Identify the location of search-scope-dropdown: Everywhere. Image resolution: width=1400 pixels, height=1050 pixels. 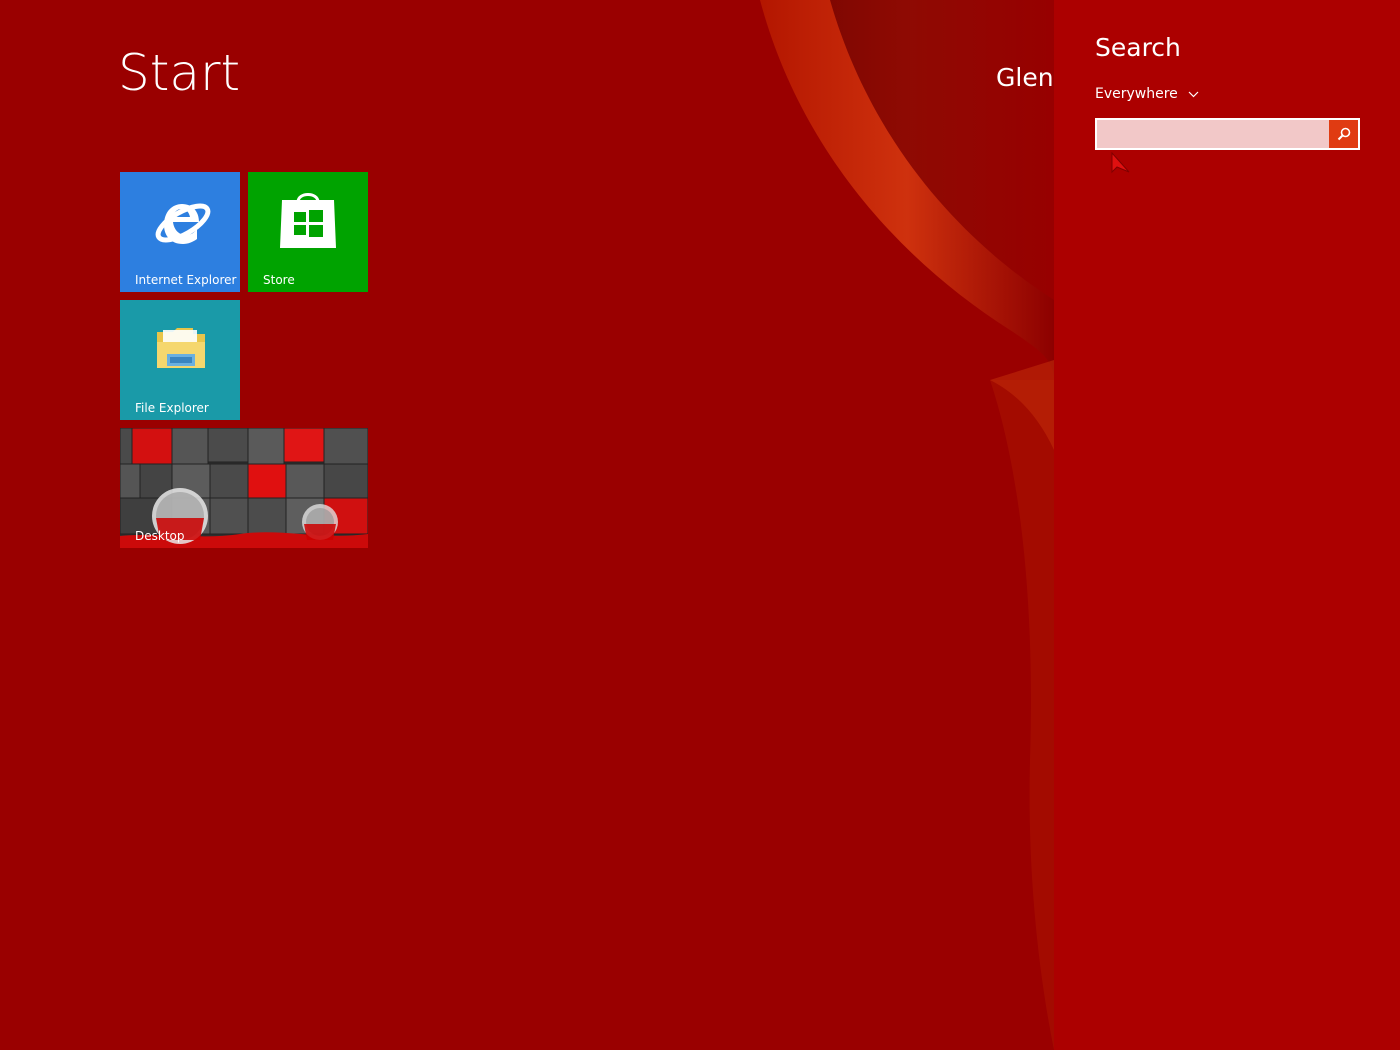
(1147, 94).